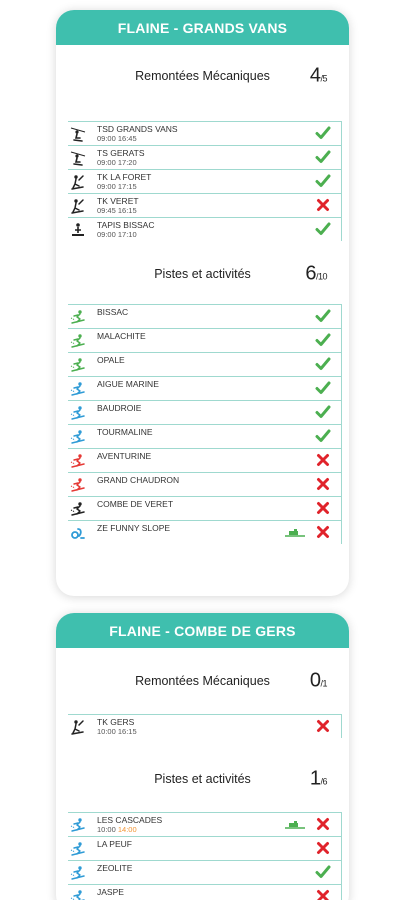  Describe the element at coordinates (134, 528) in the screenshot. I see `slope-name: ZE FUNNY SLOPE` at that location.